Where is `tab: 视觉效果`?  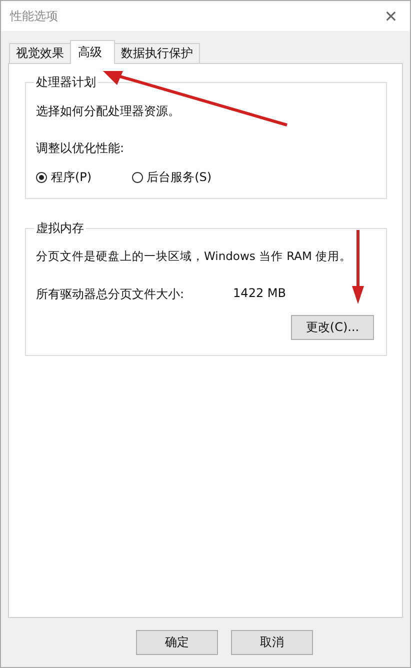 tab: 视觉效果 is located at coordinates (40, 53).